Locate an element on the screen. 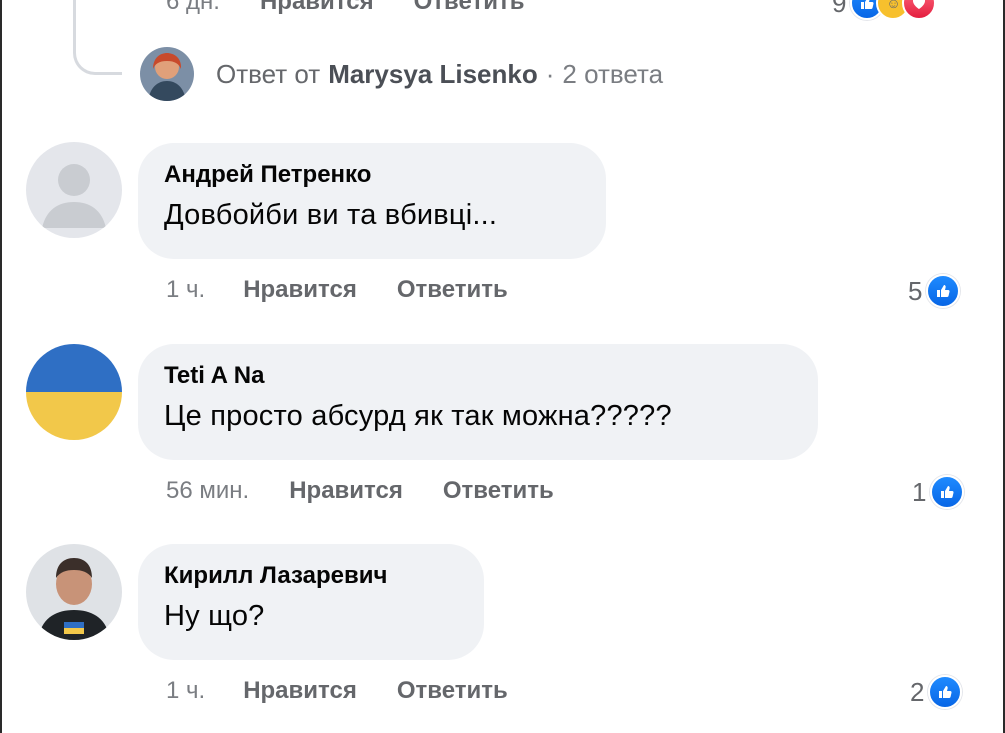  reaction-count: 1 is located at coordinates (919, 491).